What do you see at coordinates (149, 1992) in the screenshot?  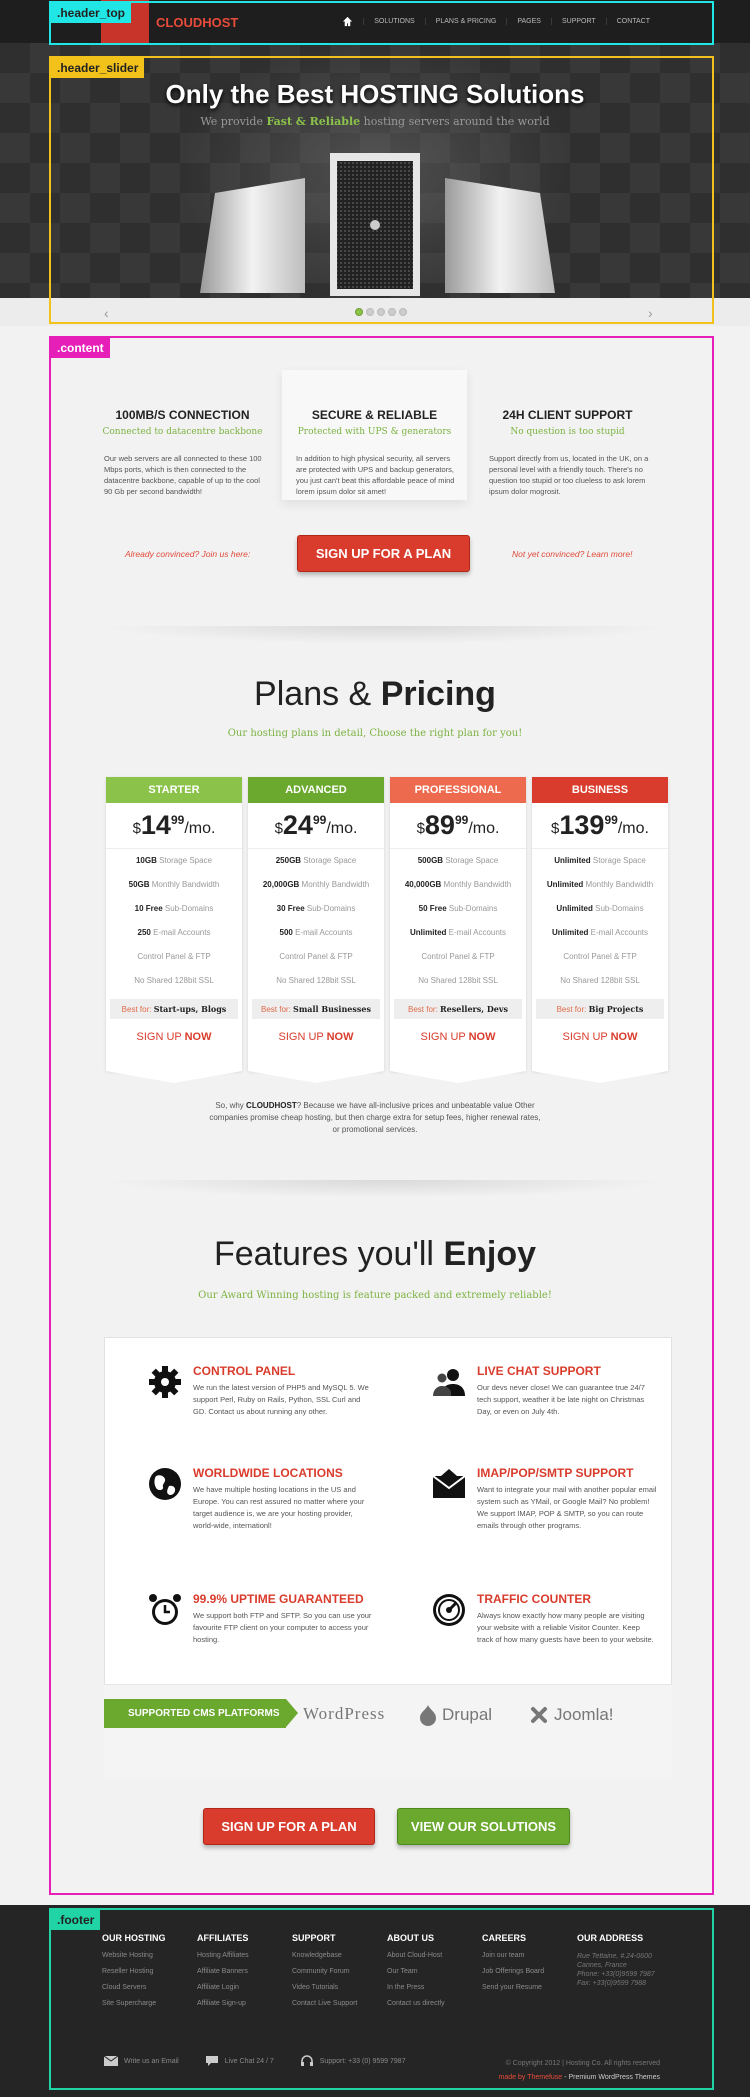 I see `footer-link: Cloud Servers` at bounding box center [149, 1992].